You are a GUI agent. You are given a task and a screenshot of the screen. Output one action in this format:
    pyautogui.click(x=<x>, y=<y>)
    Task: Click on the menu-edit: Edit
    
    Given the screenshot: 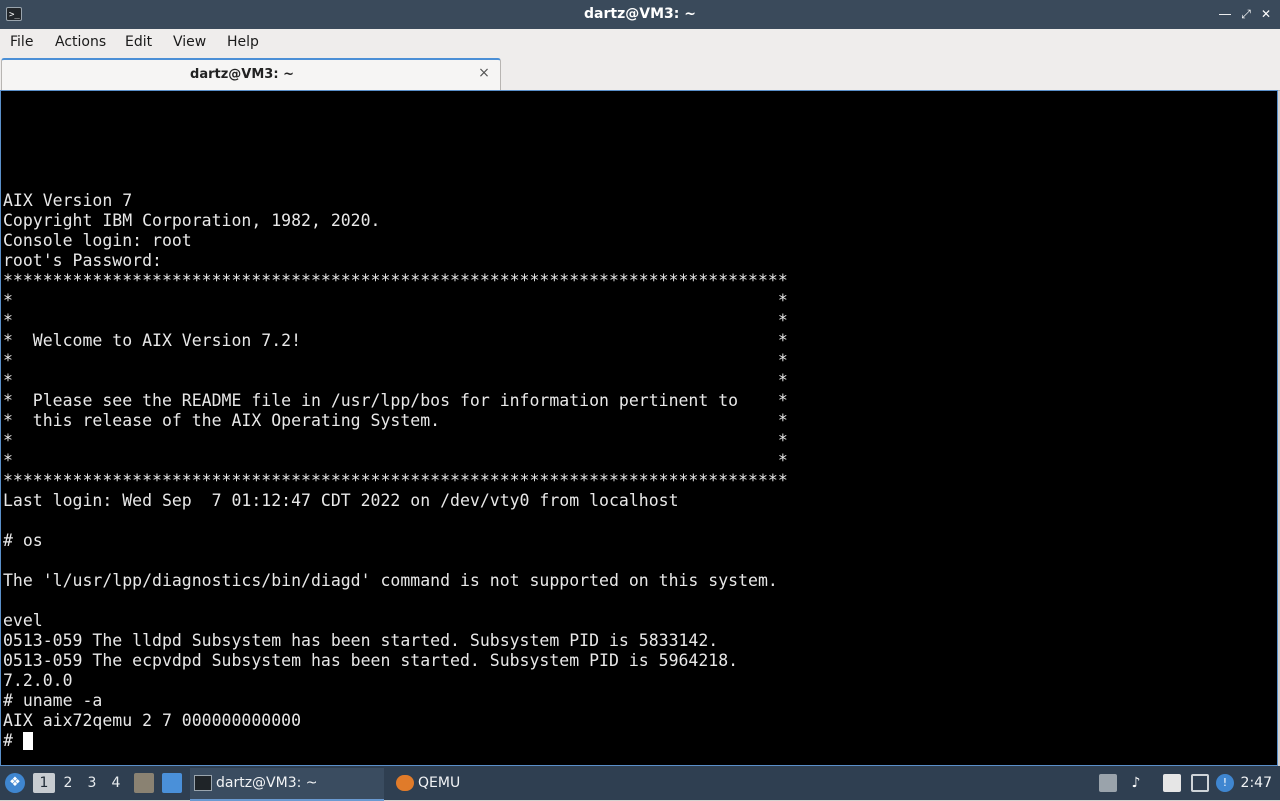 What is the action you would take?
    pyautogui.click(x=138, y=42)
    